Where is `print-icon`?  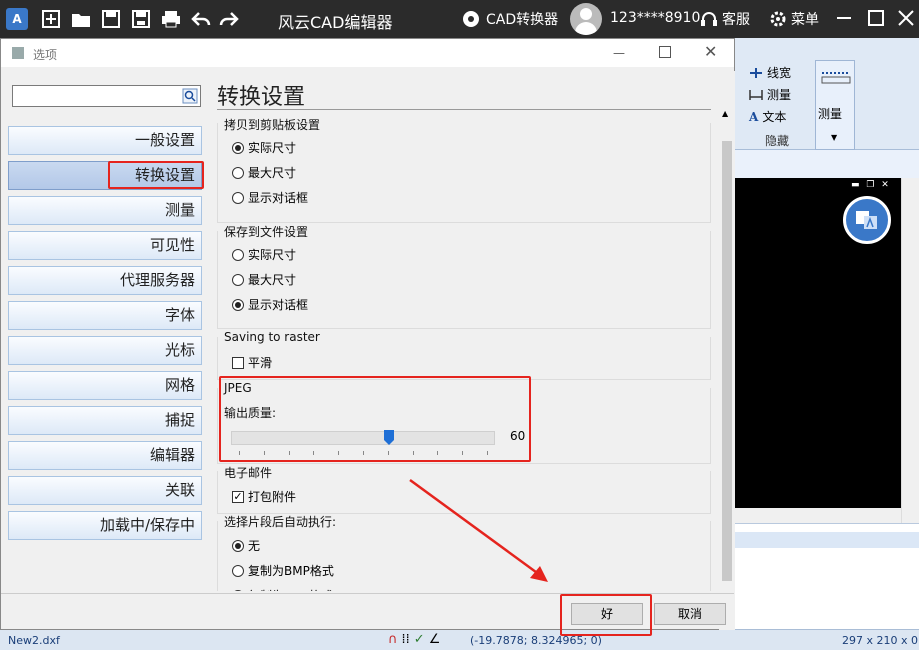
print-icon is located at coordinates (171, 19).